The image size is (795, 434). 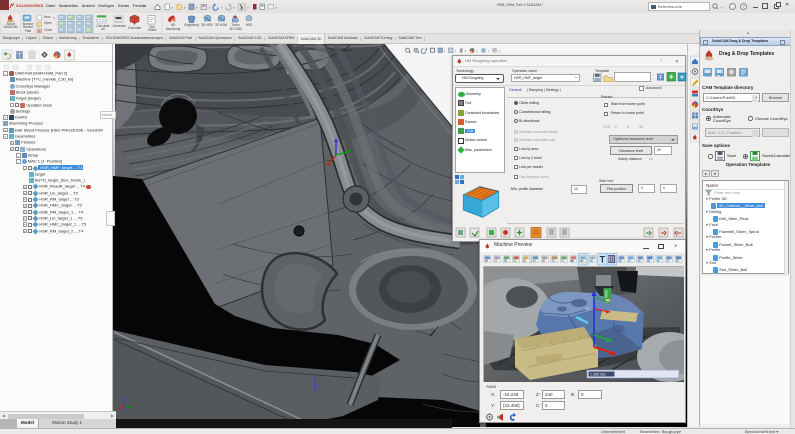 I want to click on svg-text: T, so click(x=603, y=260).